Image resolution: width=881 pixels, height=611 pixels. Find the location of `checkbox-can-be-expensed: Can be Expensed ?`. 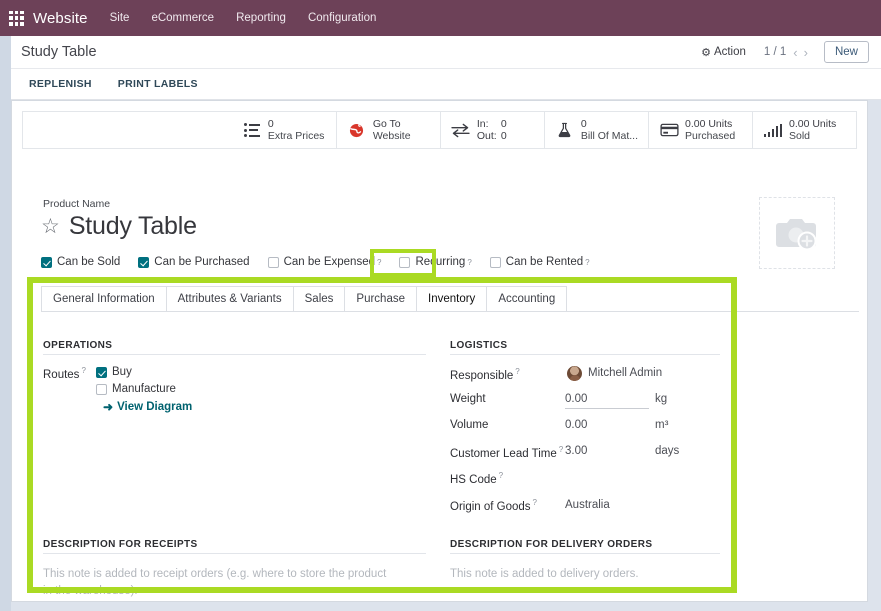

checkbox-can-be-expensed: Can be Expensed ? is located at coordinates (324, 262).